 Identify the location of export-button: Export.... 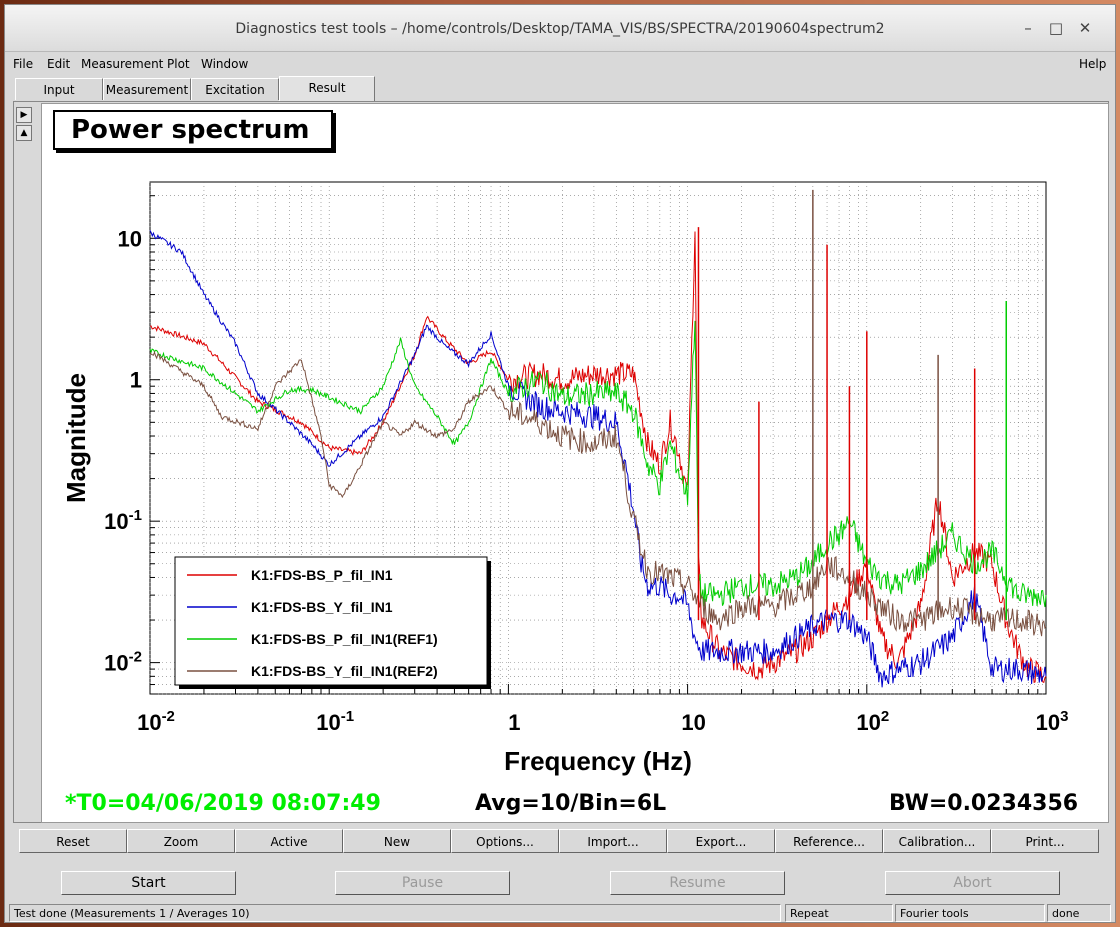
(721, 841).